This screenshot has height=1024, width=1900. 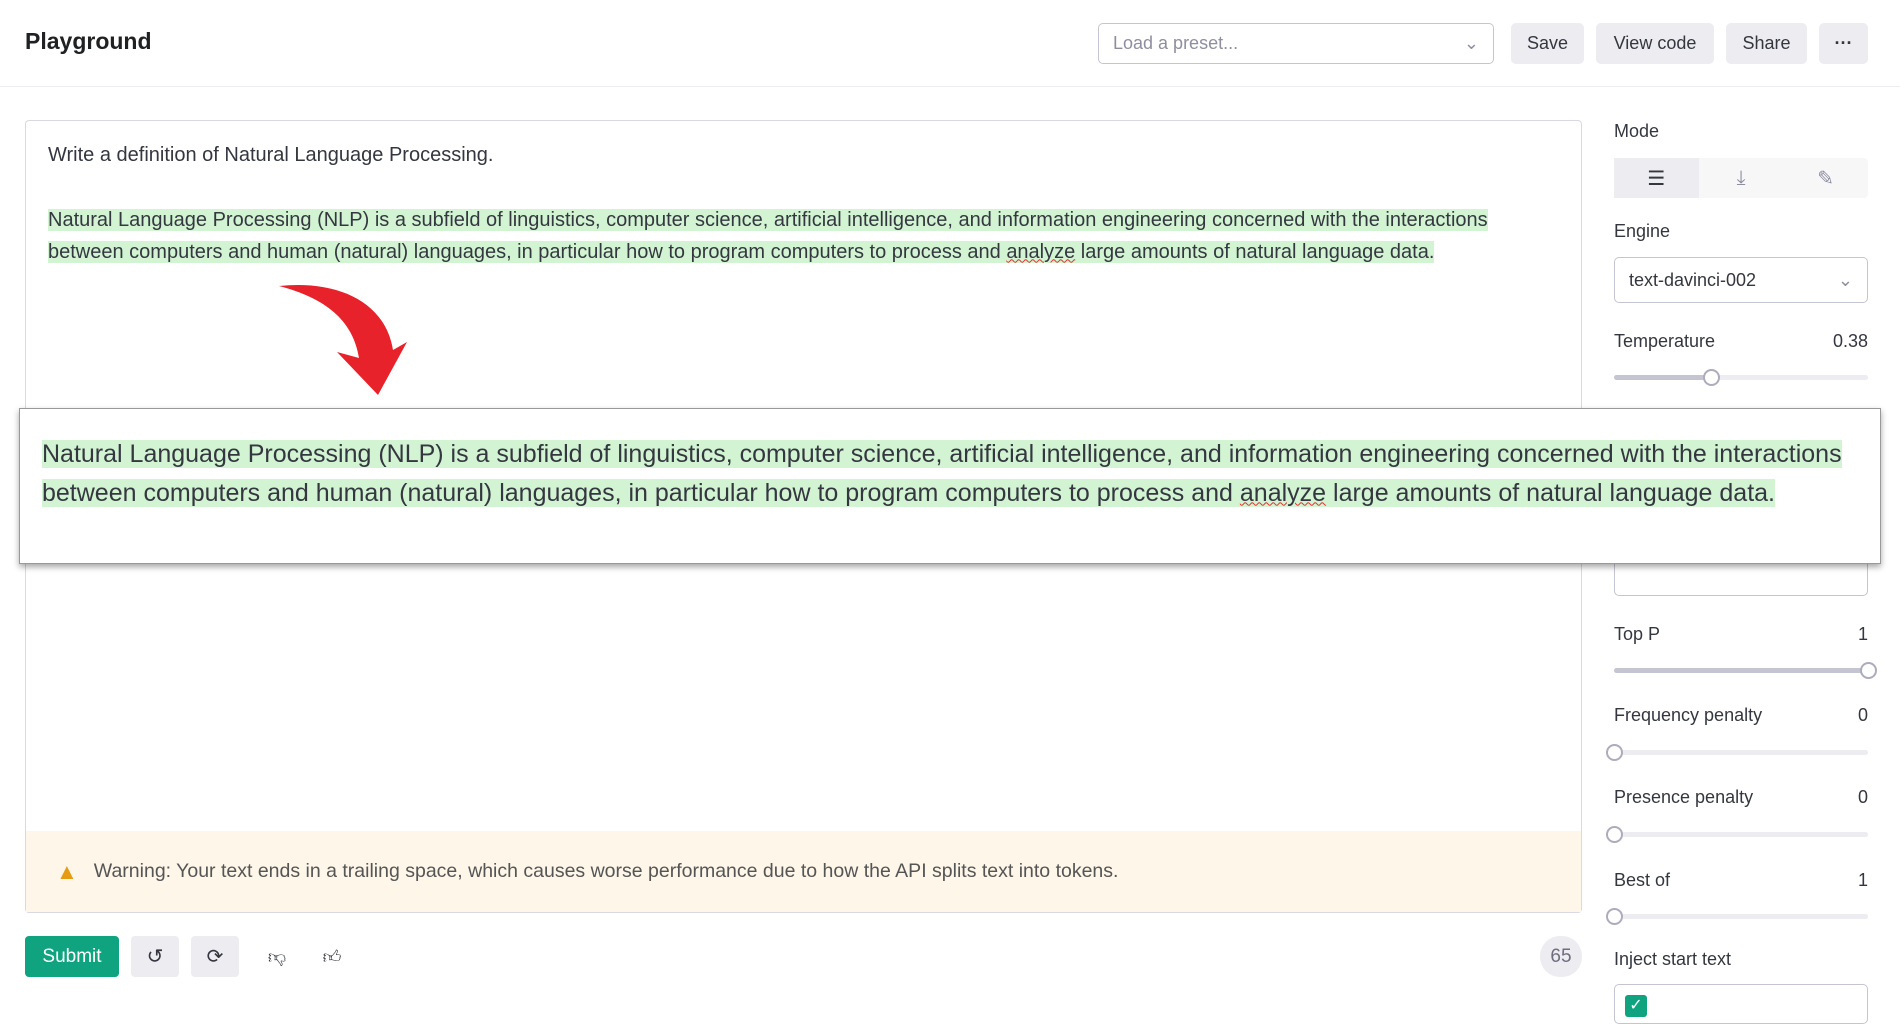 I want to click on token-count: 65, so click(x=1561, y=956).